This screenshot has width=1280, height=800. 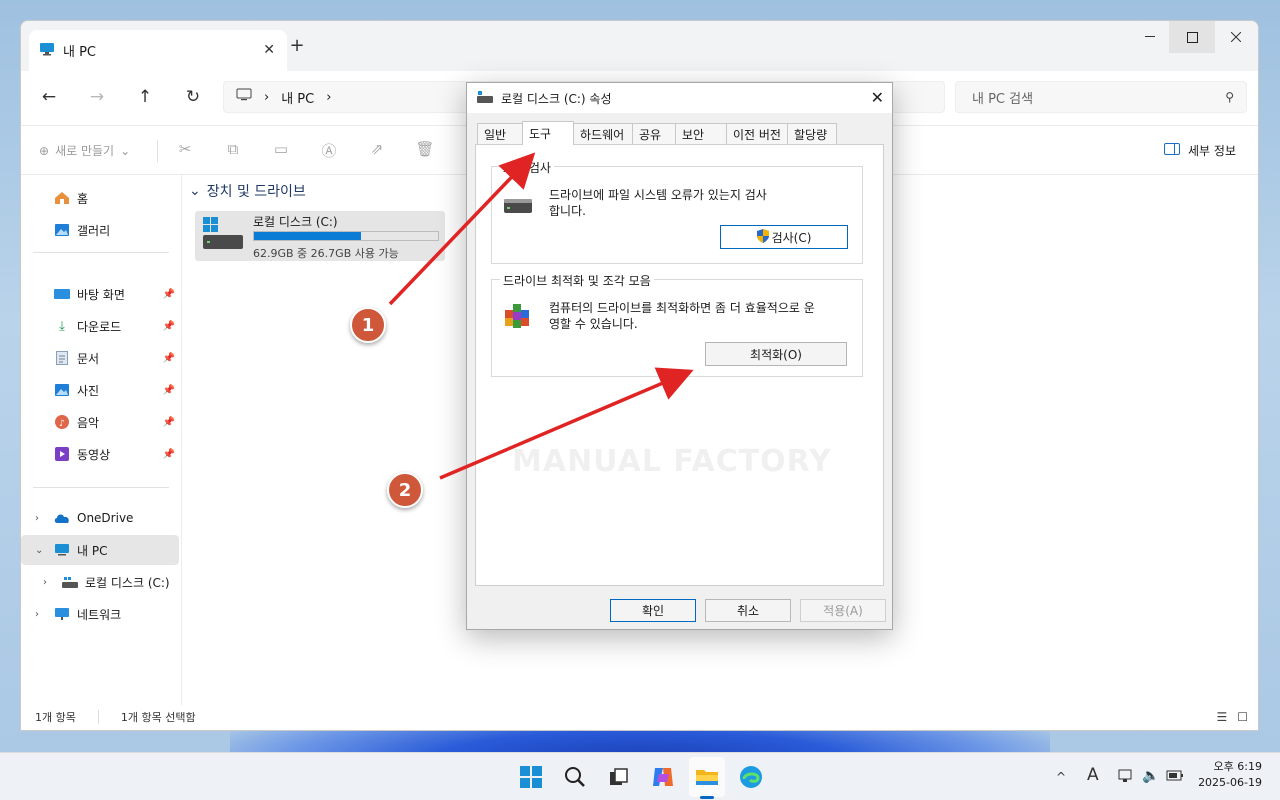 What do you see at coordinates (1242, 717) in the screenshot?
I see `tiles-view-icon: ☐` at bounding box center [1242, 717].